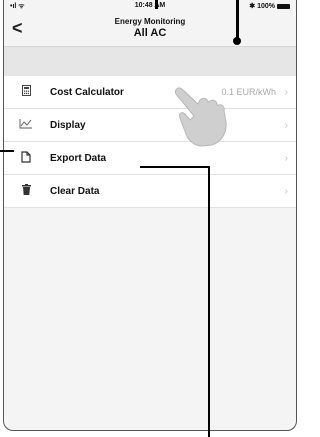 The image size is (320, 437). Describe the element at coordinates (156, 4) in the screenshot. I see `callout-line-time` at that location.